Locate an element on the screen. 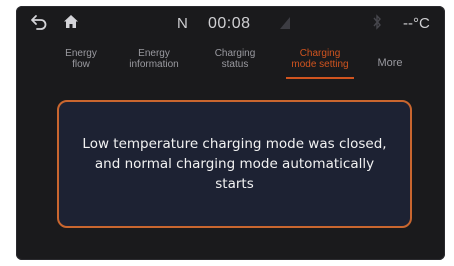 The width and height of the screenshot is (454, 266). clock-time: 00:08 is located at coordinates (229, 23).